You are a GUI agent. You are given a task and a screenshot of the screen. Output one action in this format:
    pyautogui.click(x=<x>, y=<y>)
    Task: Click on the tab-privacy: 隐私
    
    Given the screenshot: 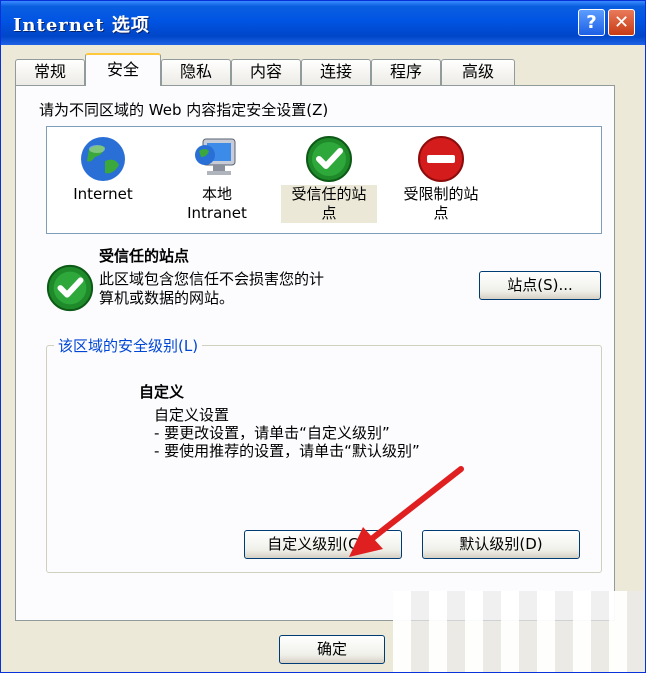 What is the action you would take?
    pyautogui.click(x=196, y=72)
    